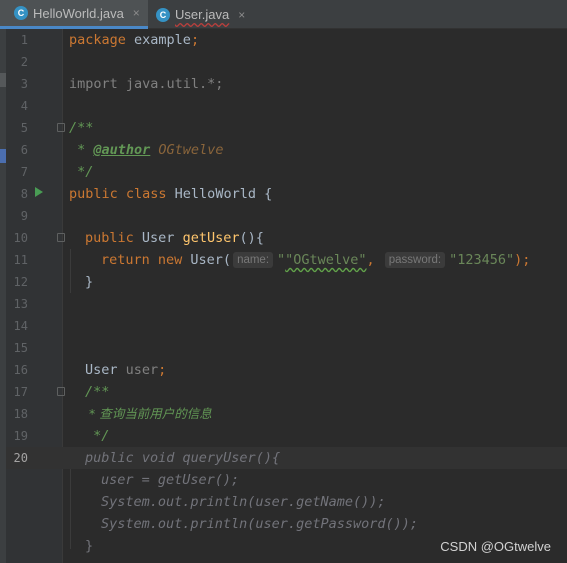  What do you see at coordinates (20, 282) in the screenshot?
I see `line-number: 12` at bounding box center [20, 282].